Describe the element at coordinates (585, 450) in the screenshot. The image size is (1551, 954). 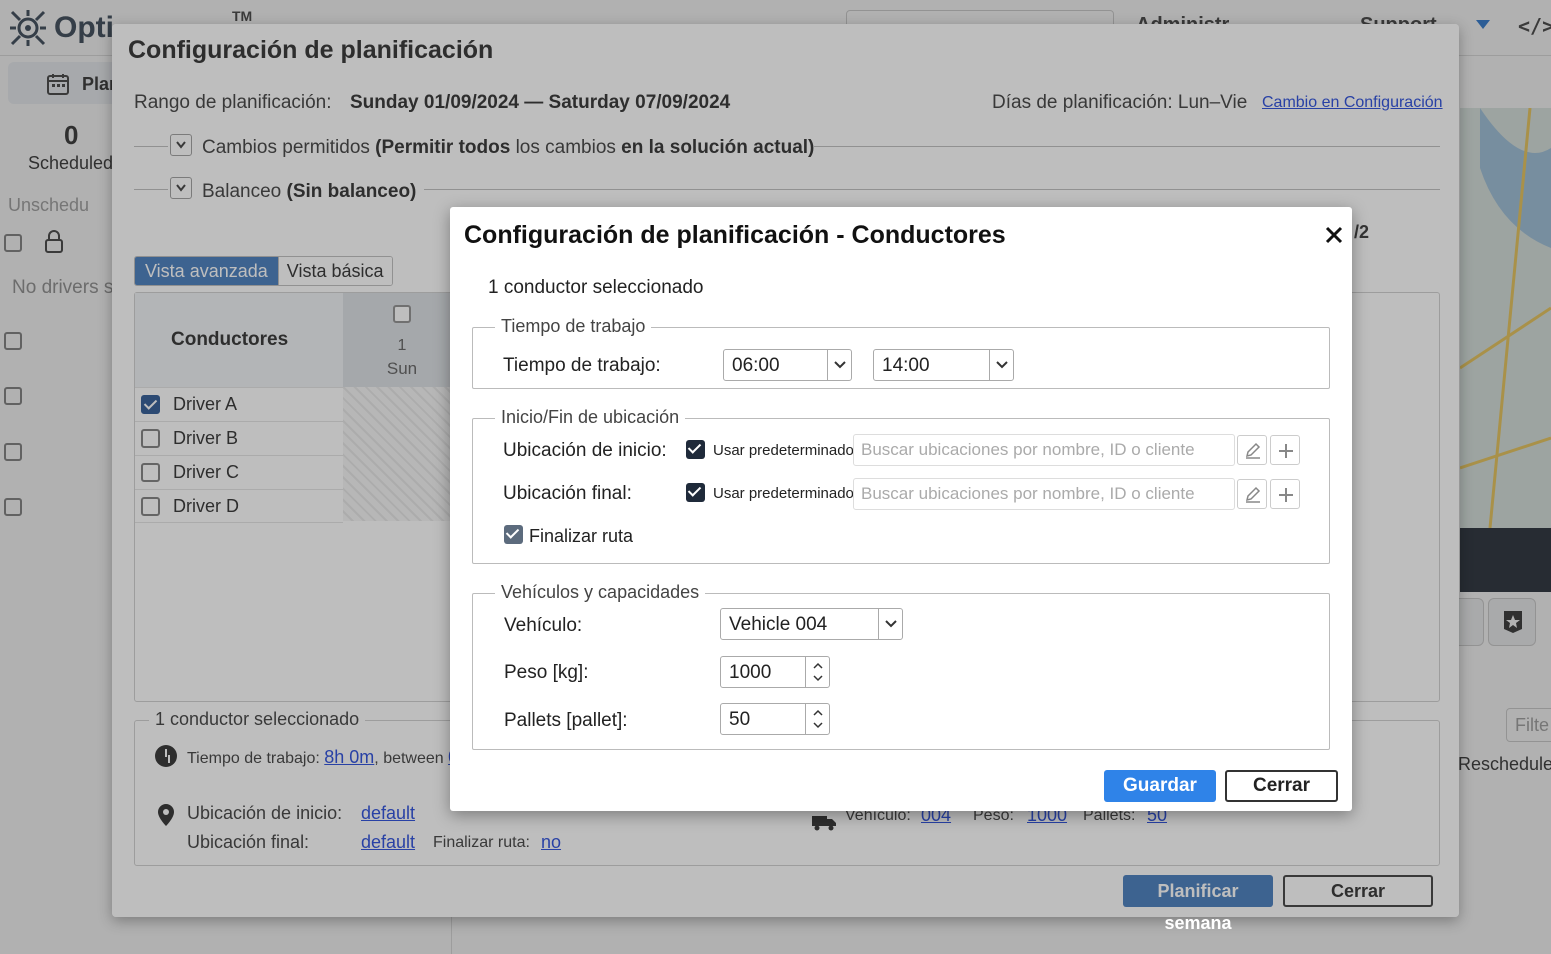
I see `start-location-label: Ubicación de inicio:` at that location.